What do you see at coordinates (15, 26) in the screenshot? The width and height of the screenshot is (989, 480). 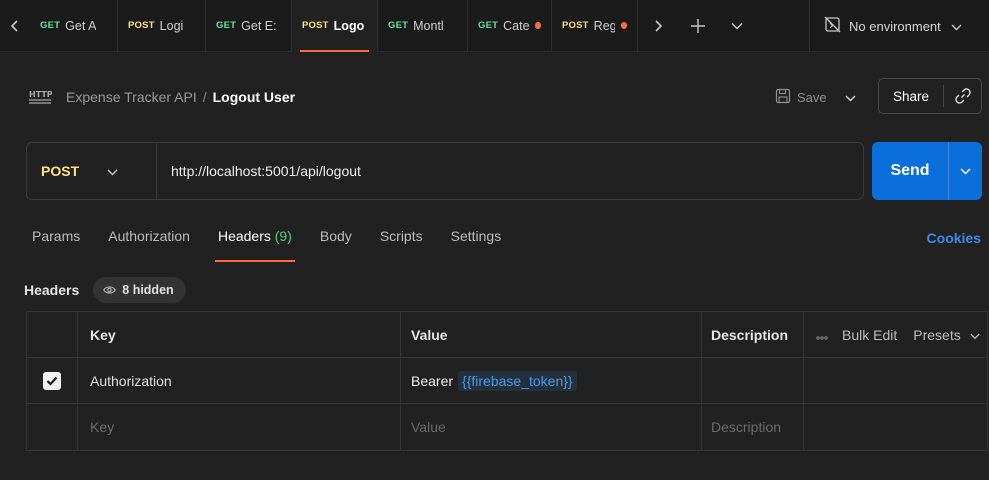 I see `tab-scroll-left-icon` at bounding box center [15, 26].